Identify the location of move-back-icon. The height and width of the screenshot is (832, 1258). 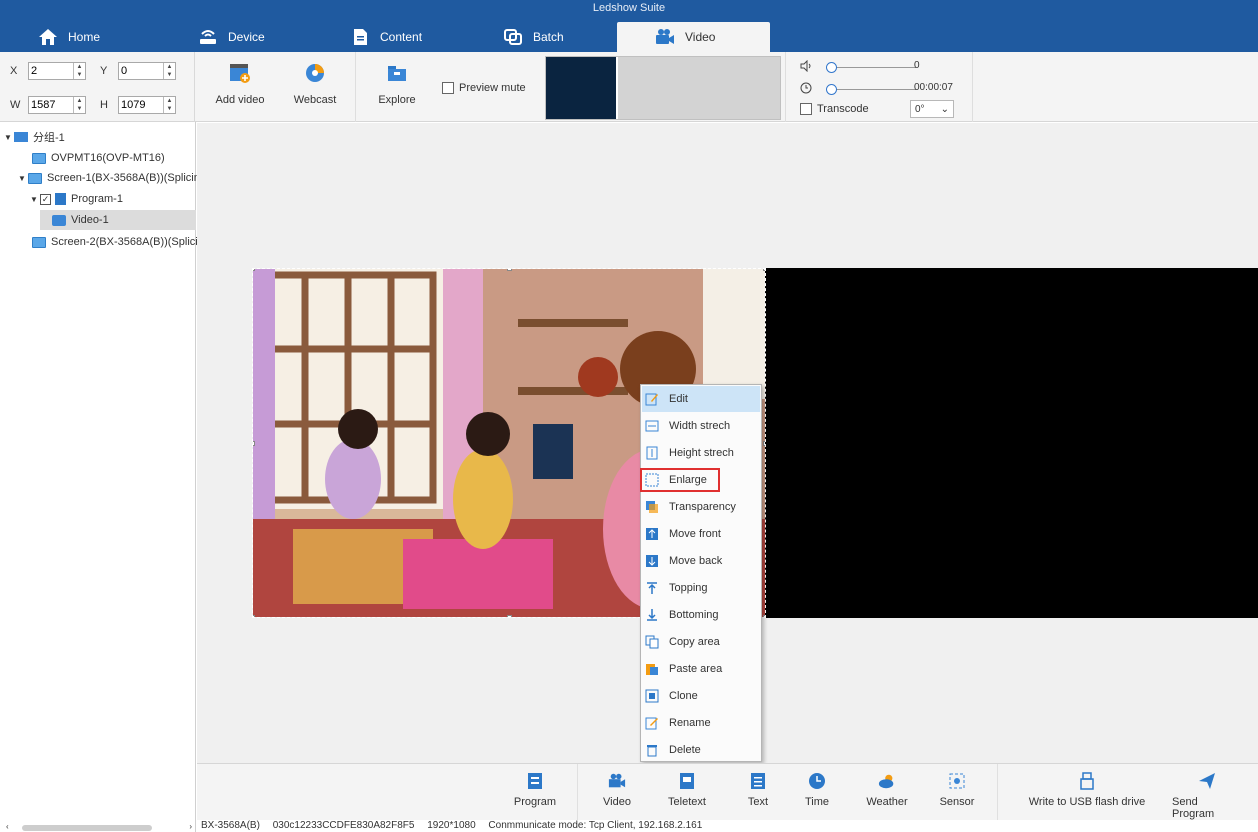
(652, 561).